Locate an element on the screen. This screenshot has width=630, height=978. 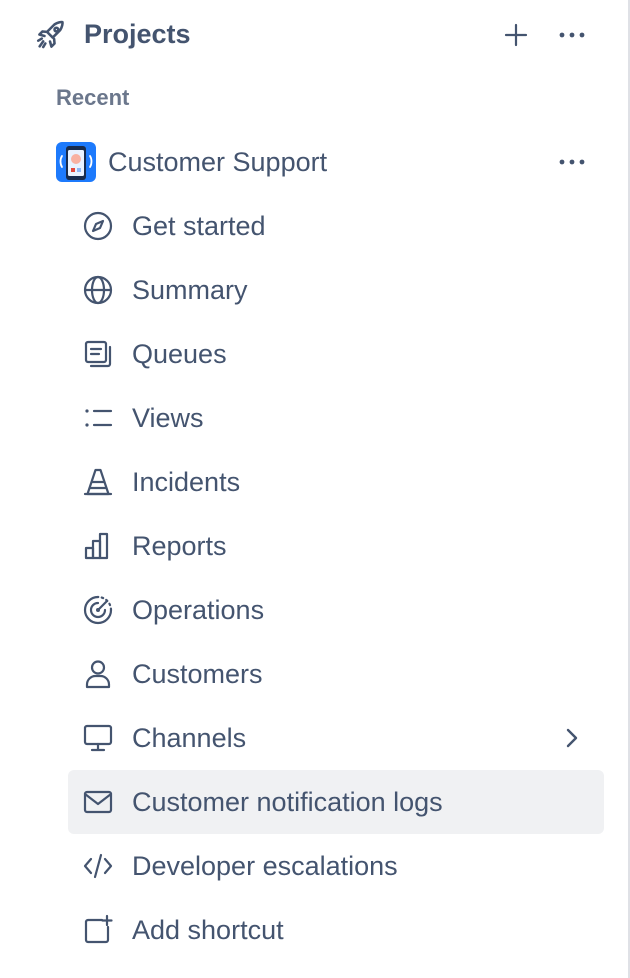
nav-item-label: Channels is located at coordinates (189, 738).